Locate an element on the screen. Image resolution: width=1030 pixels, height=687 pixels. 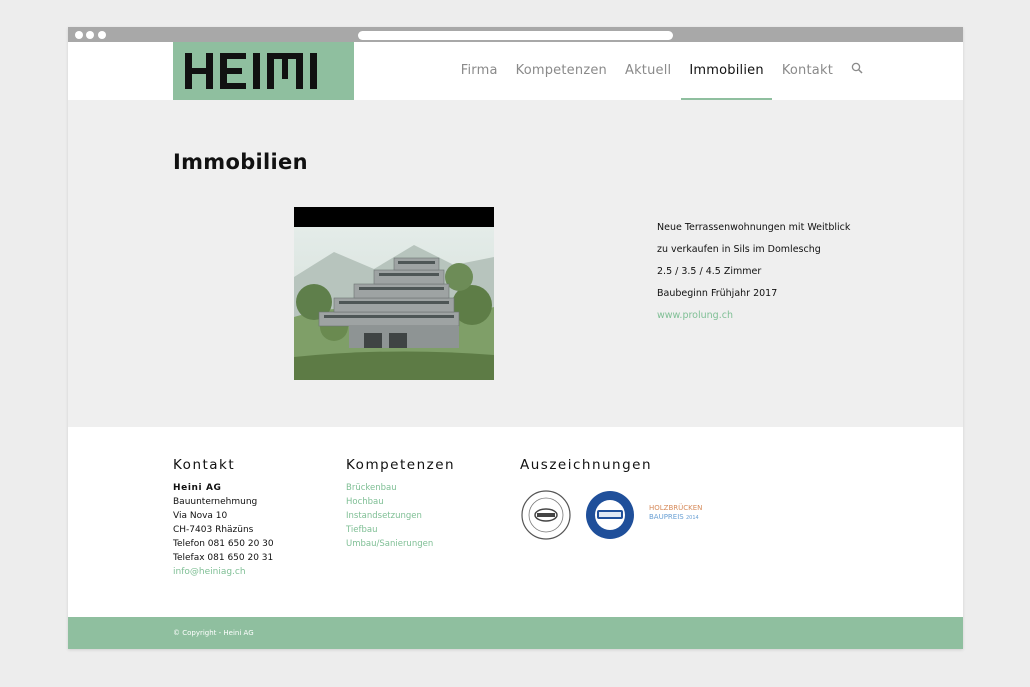
page-title: Immobilien is located at coordinates (240, 162).